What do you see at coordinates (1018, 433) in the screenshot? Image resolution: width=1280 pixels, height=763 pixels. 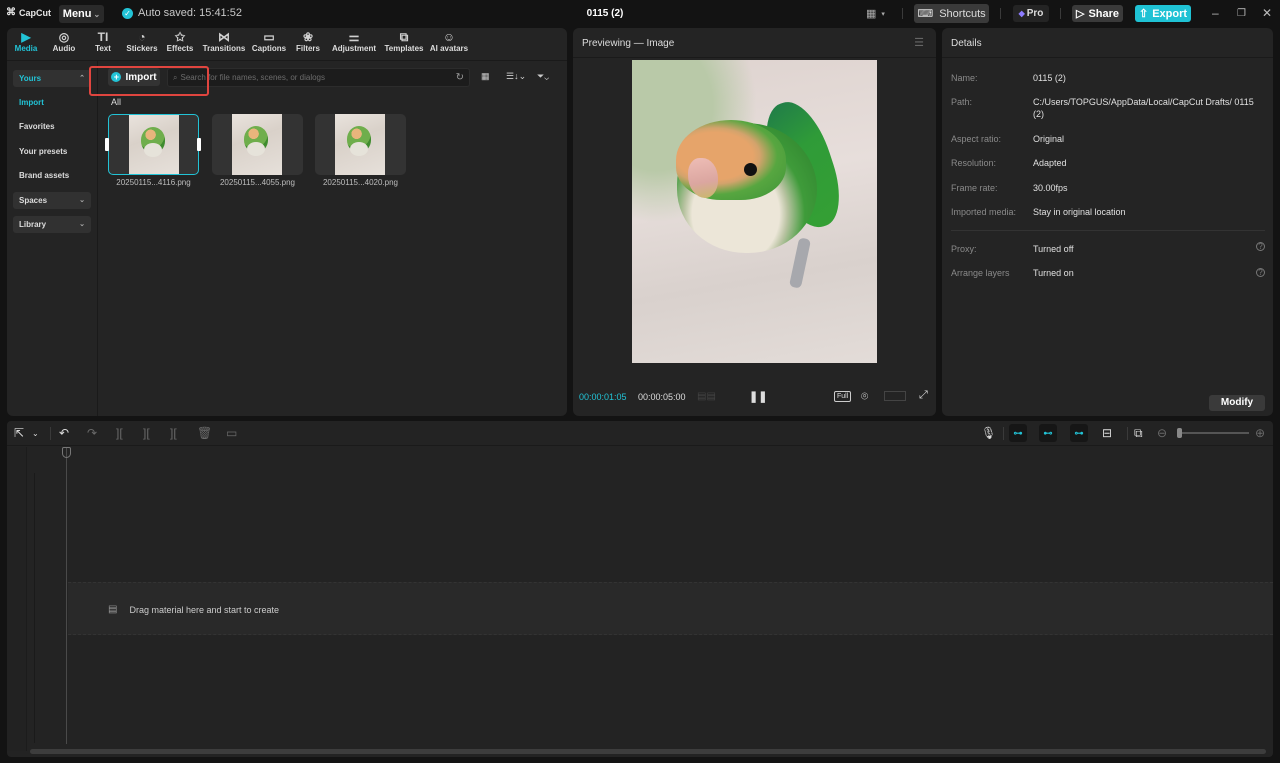 I see `magnet-main-track-icon: ⊶` at bounding box center [1018, 433].